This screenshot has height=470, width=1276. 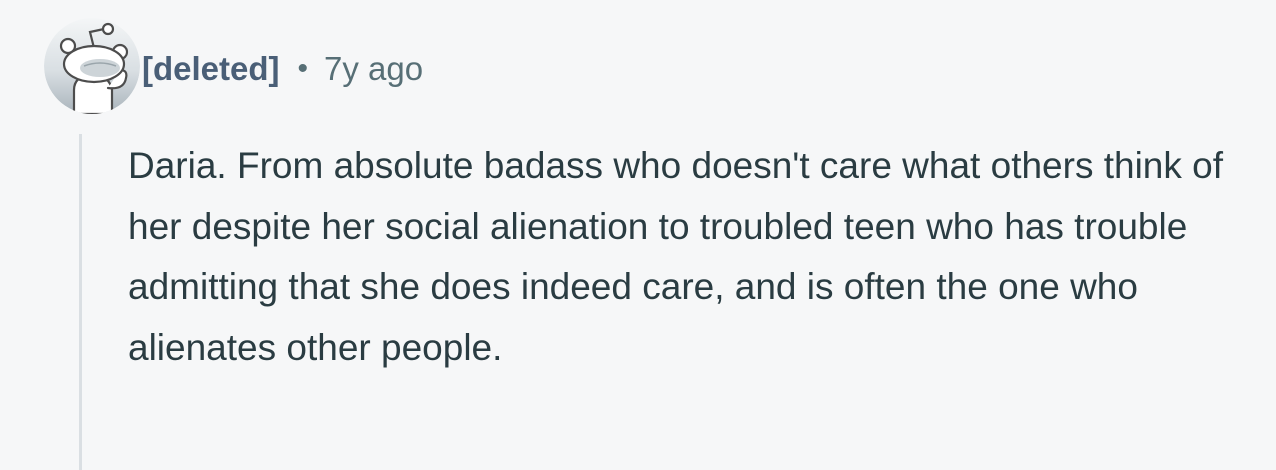 I want to click on timestamp: 7y ago, so click(x=373, y=69).